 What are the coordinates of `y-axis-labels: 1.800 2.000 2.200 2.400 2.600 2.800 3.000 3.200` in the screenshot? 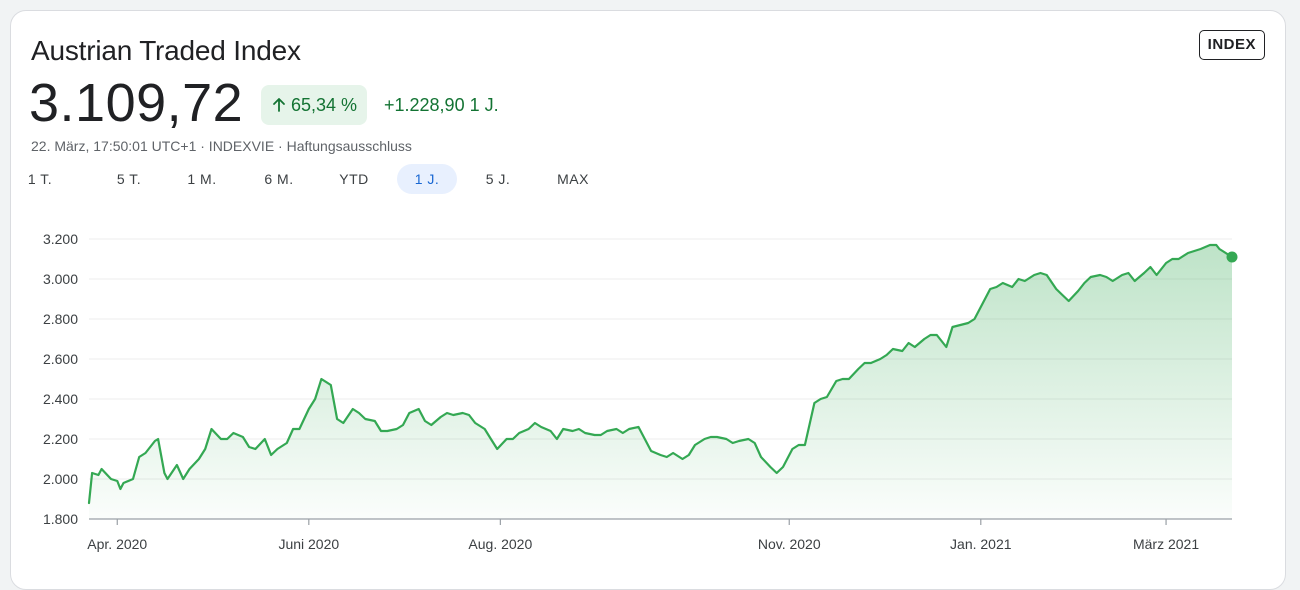 It's located at (60, 379).